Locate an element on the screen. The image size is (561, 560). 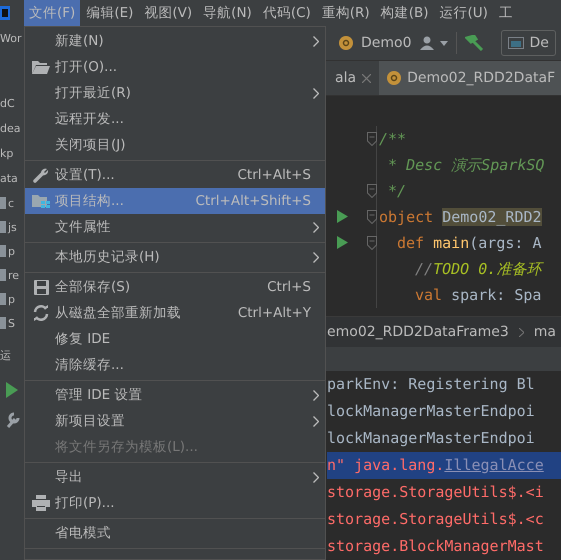
panel-title: Wor is located at coordinates (11, 39).